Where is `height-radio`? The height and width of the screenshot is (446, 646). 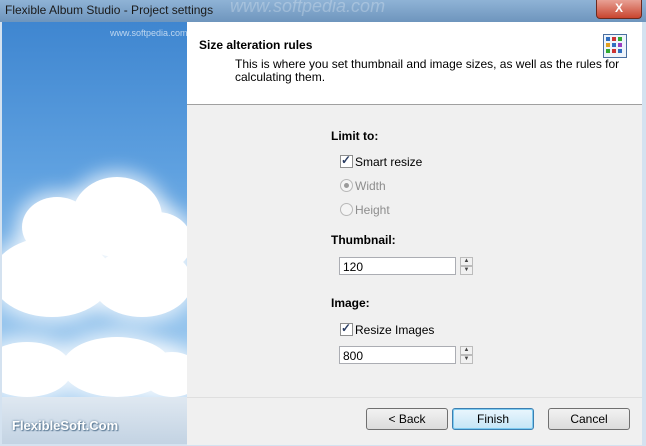 height-radio is located at coordinates (346, 209).